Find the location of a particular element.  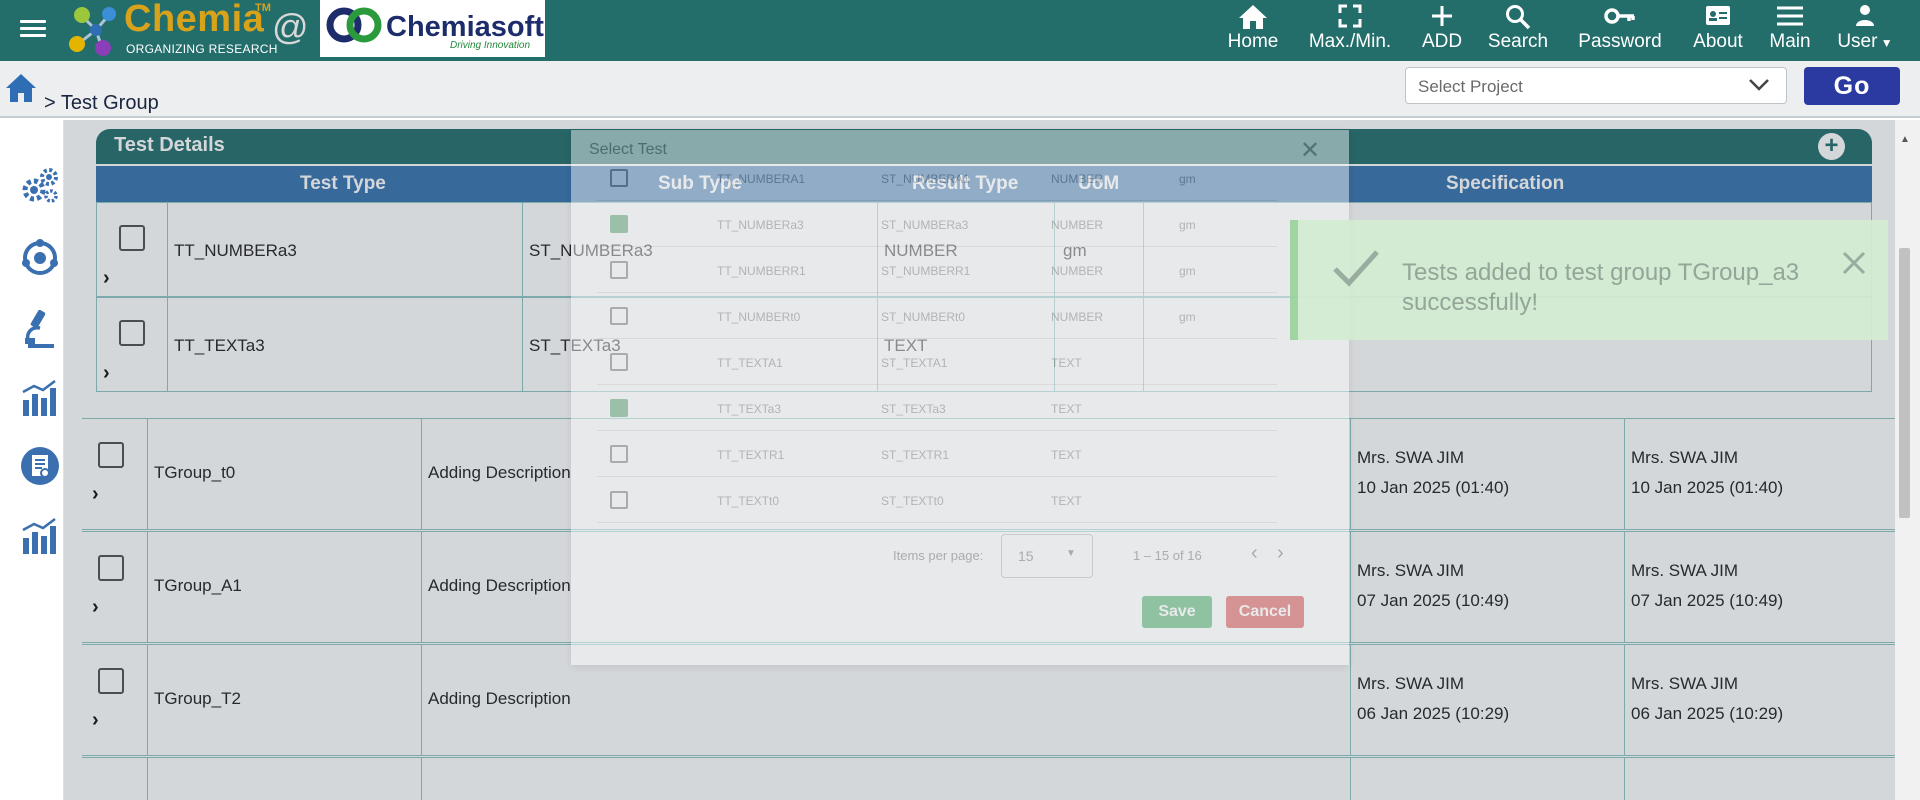

dialog-test-type: TT_NUMBERa3 is located at coordinates (760, 225).